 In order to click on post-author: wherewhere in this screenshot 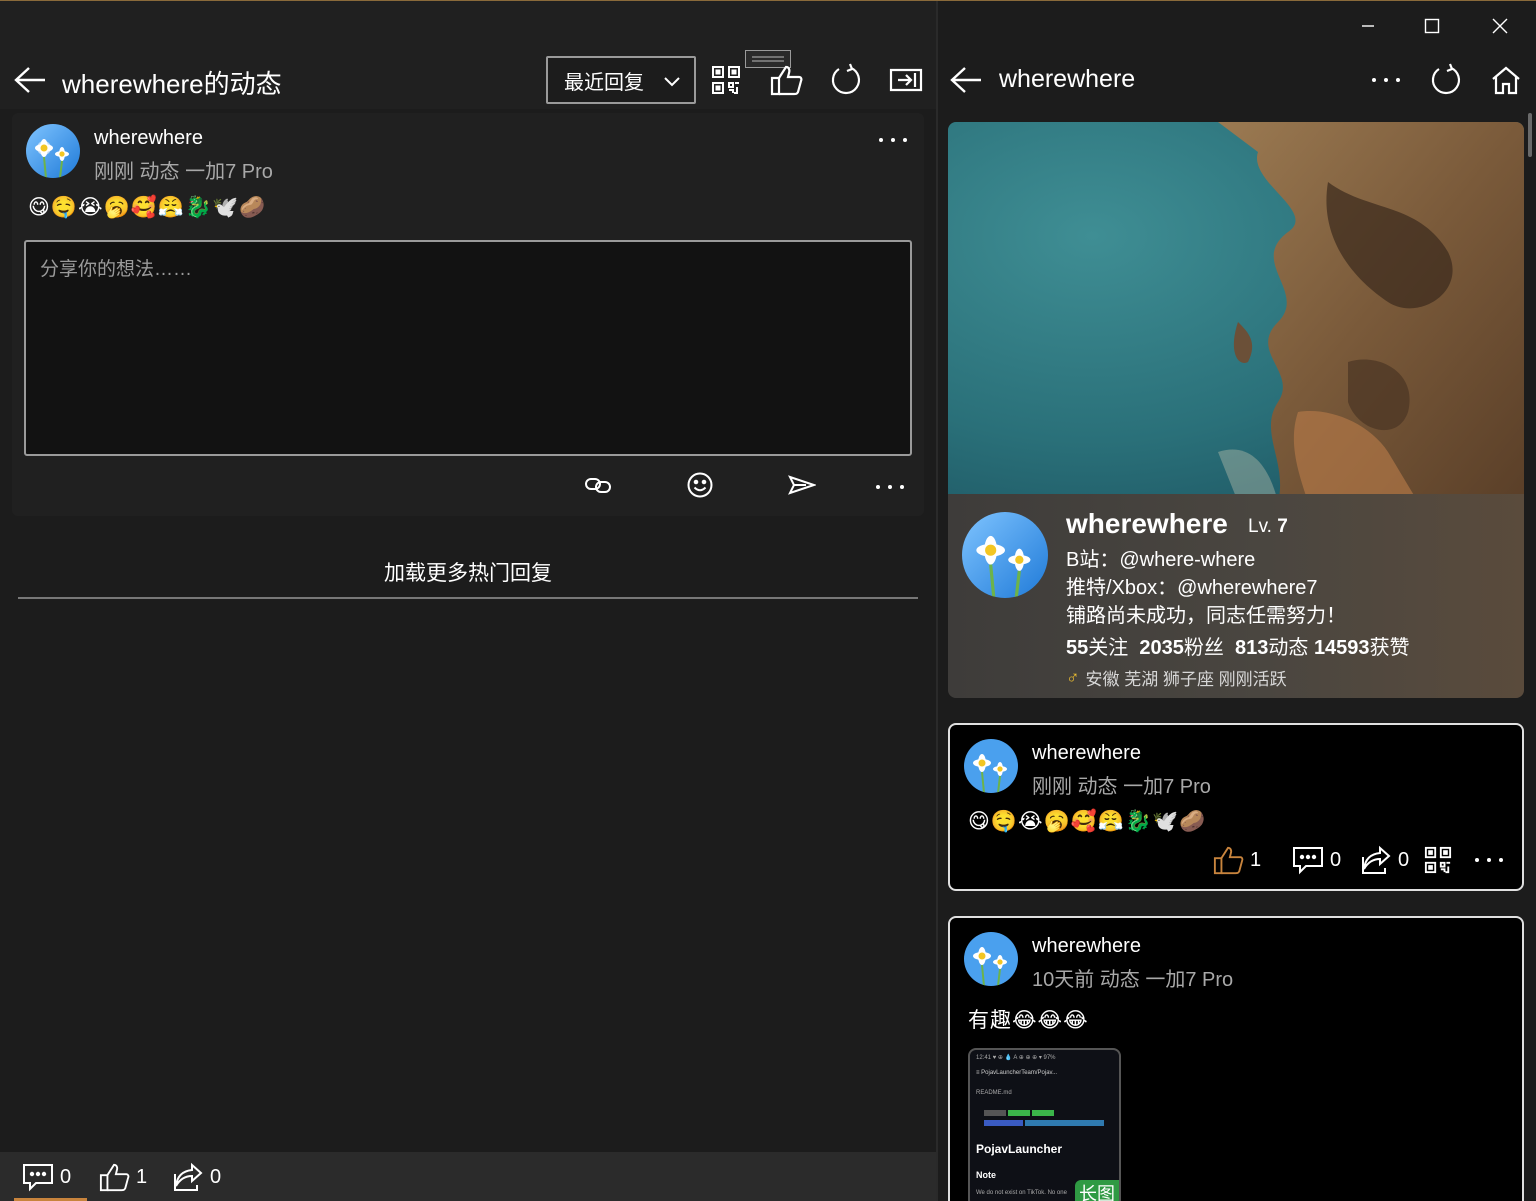, I will do `click(148, 138)`.